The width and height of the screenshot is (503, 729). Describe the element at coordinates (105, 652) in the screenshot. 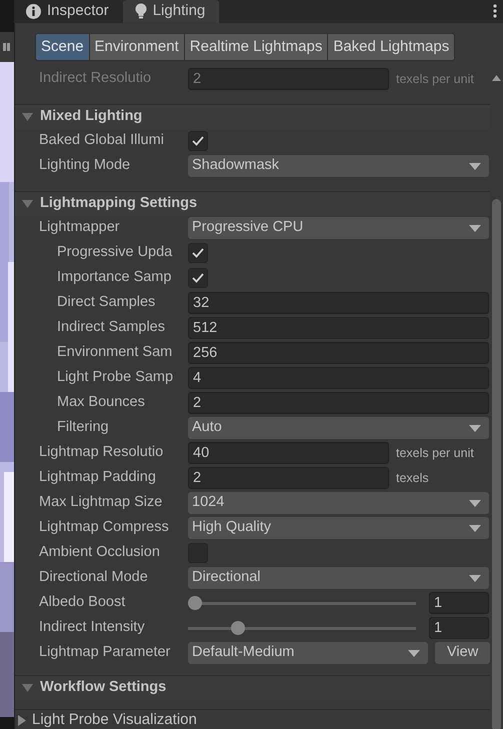

I see `field-label: Lightmap Parameter` at that location.